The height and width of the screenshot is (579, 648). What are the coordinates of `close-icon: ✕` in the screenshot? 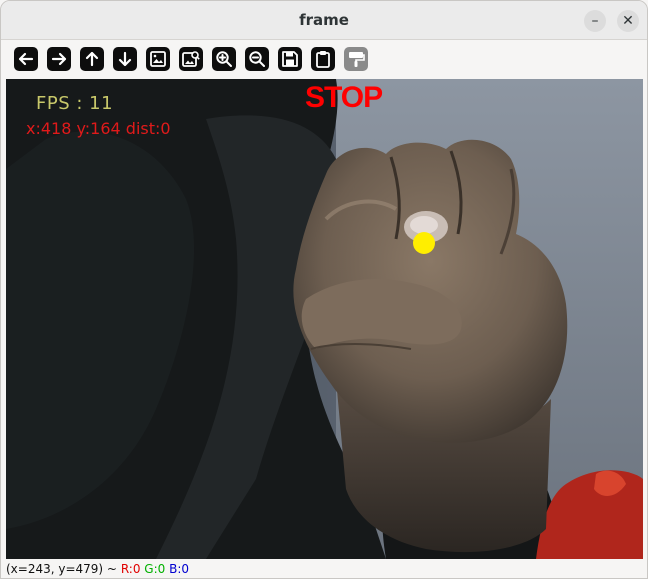 It's located at (628, 21).